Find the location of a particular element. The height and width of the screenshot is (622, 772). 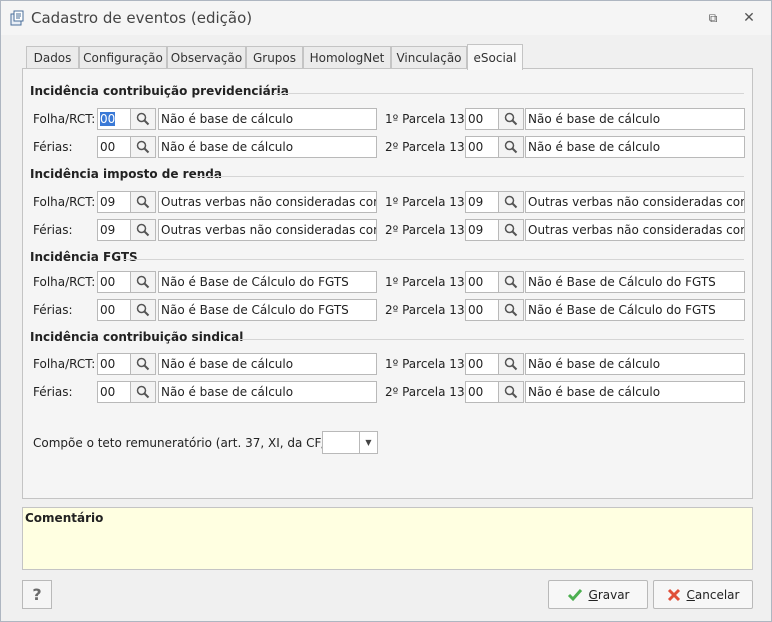

ferias-description: Não é Base de Cálculo do FGTS is located at coordinates (267, 310).